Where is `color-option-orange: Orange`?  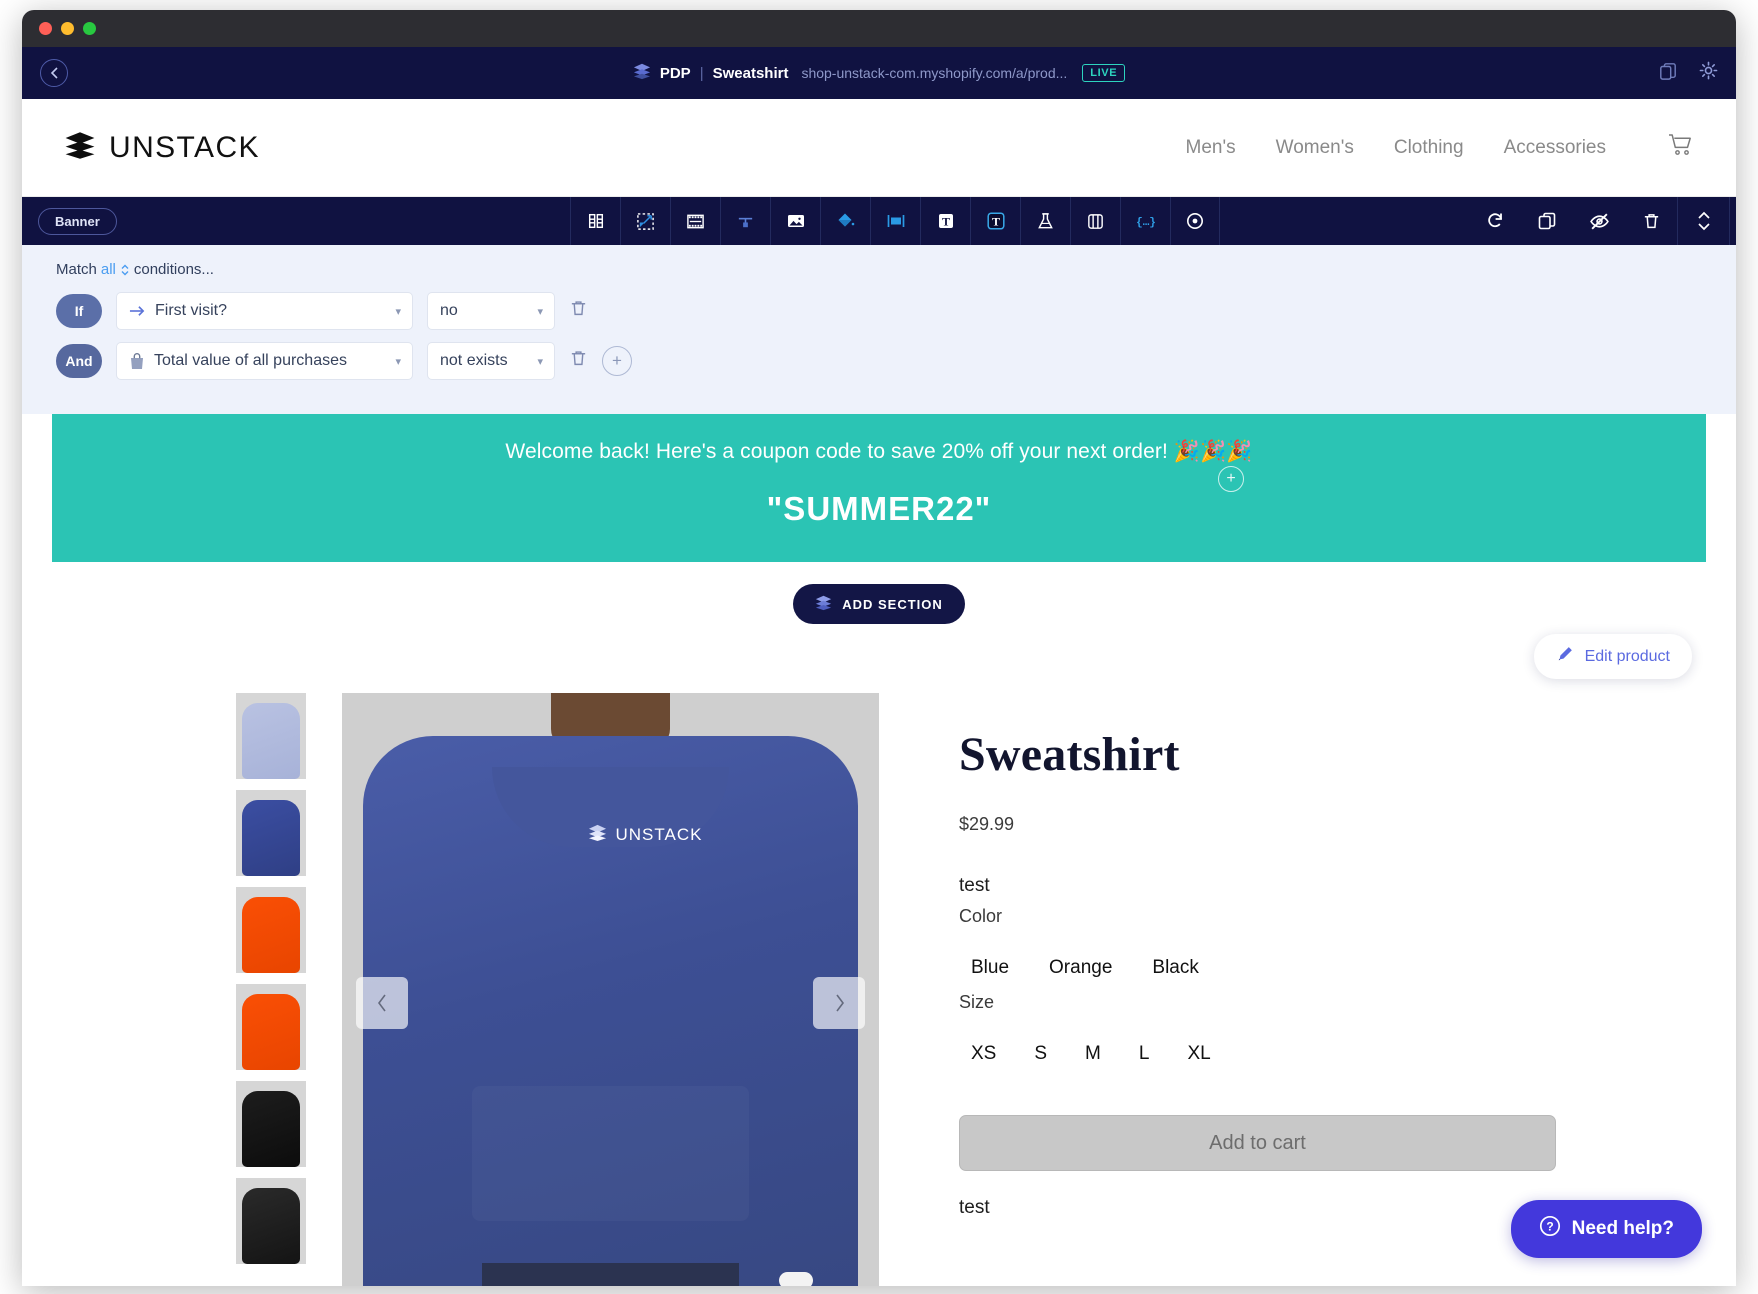
color-option-orange: Orange is located at coordinates (1080, 968).